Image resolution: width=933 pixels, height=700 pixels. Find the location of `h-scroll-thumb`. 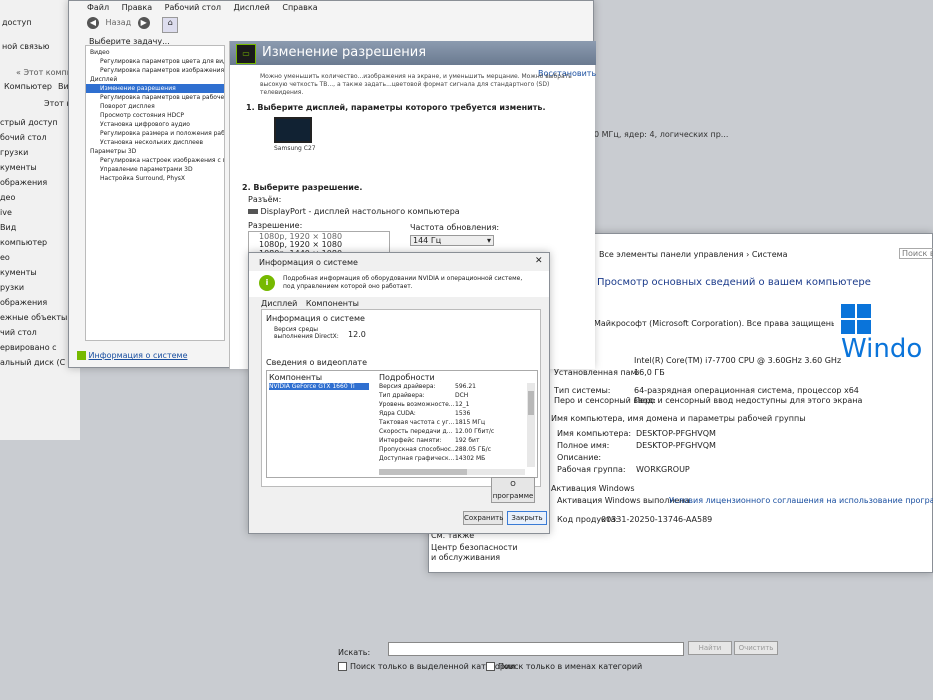

h-scroll-thumb is located at coordinates (423, 472).